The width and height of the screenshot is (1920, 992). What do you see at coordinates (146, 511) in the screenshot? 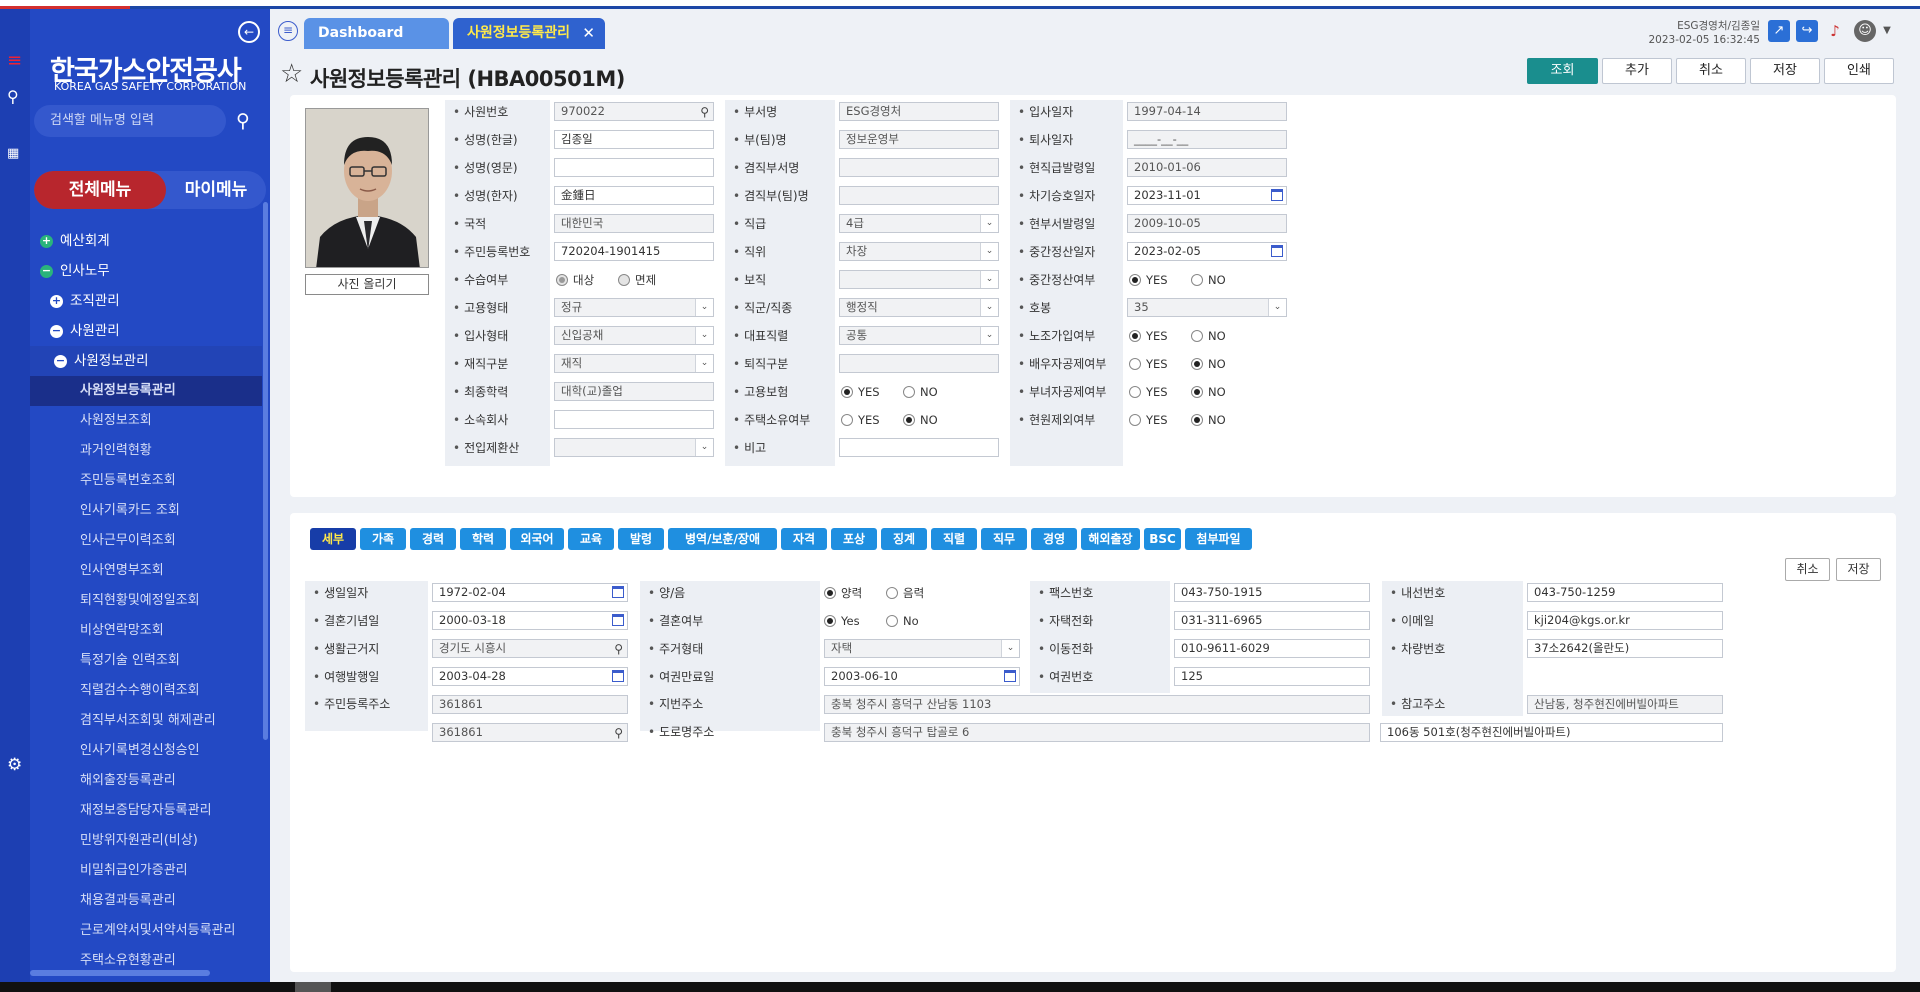
I see `sidebar-item: 인사기록카드 조회` at bounding box center [146, 511].